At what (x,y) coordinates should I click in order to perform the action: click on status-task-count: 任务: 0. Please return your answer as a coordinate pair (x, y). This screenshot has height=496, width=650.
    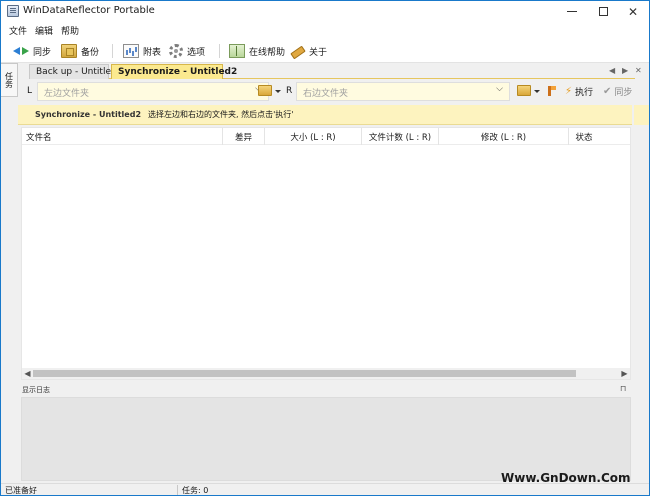
    Looking at the image, I should click on (195, 490).